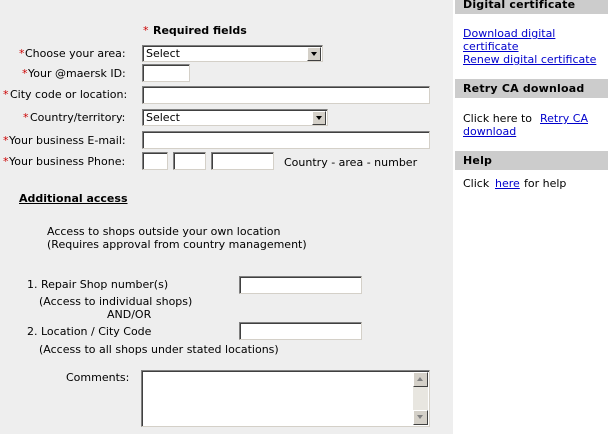  I want to click on retry-ca-header: Retry CA download, so click(531, 88).